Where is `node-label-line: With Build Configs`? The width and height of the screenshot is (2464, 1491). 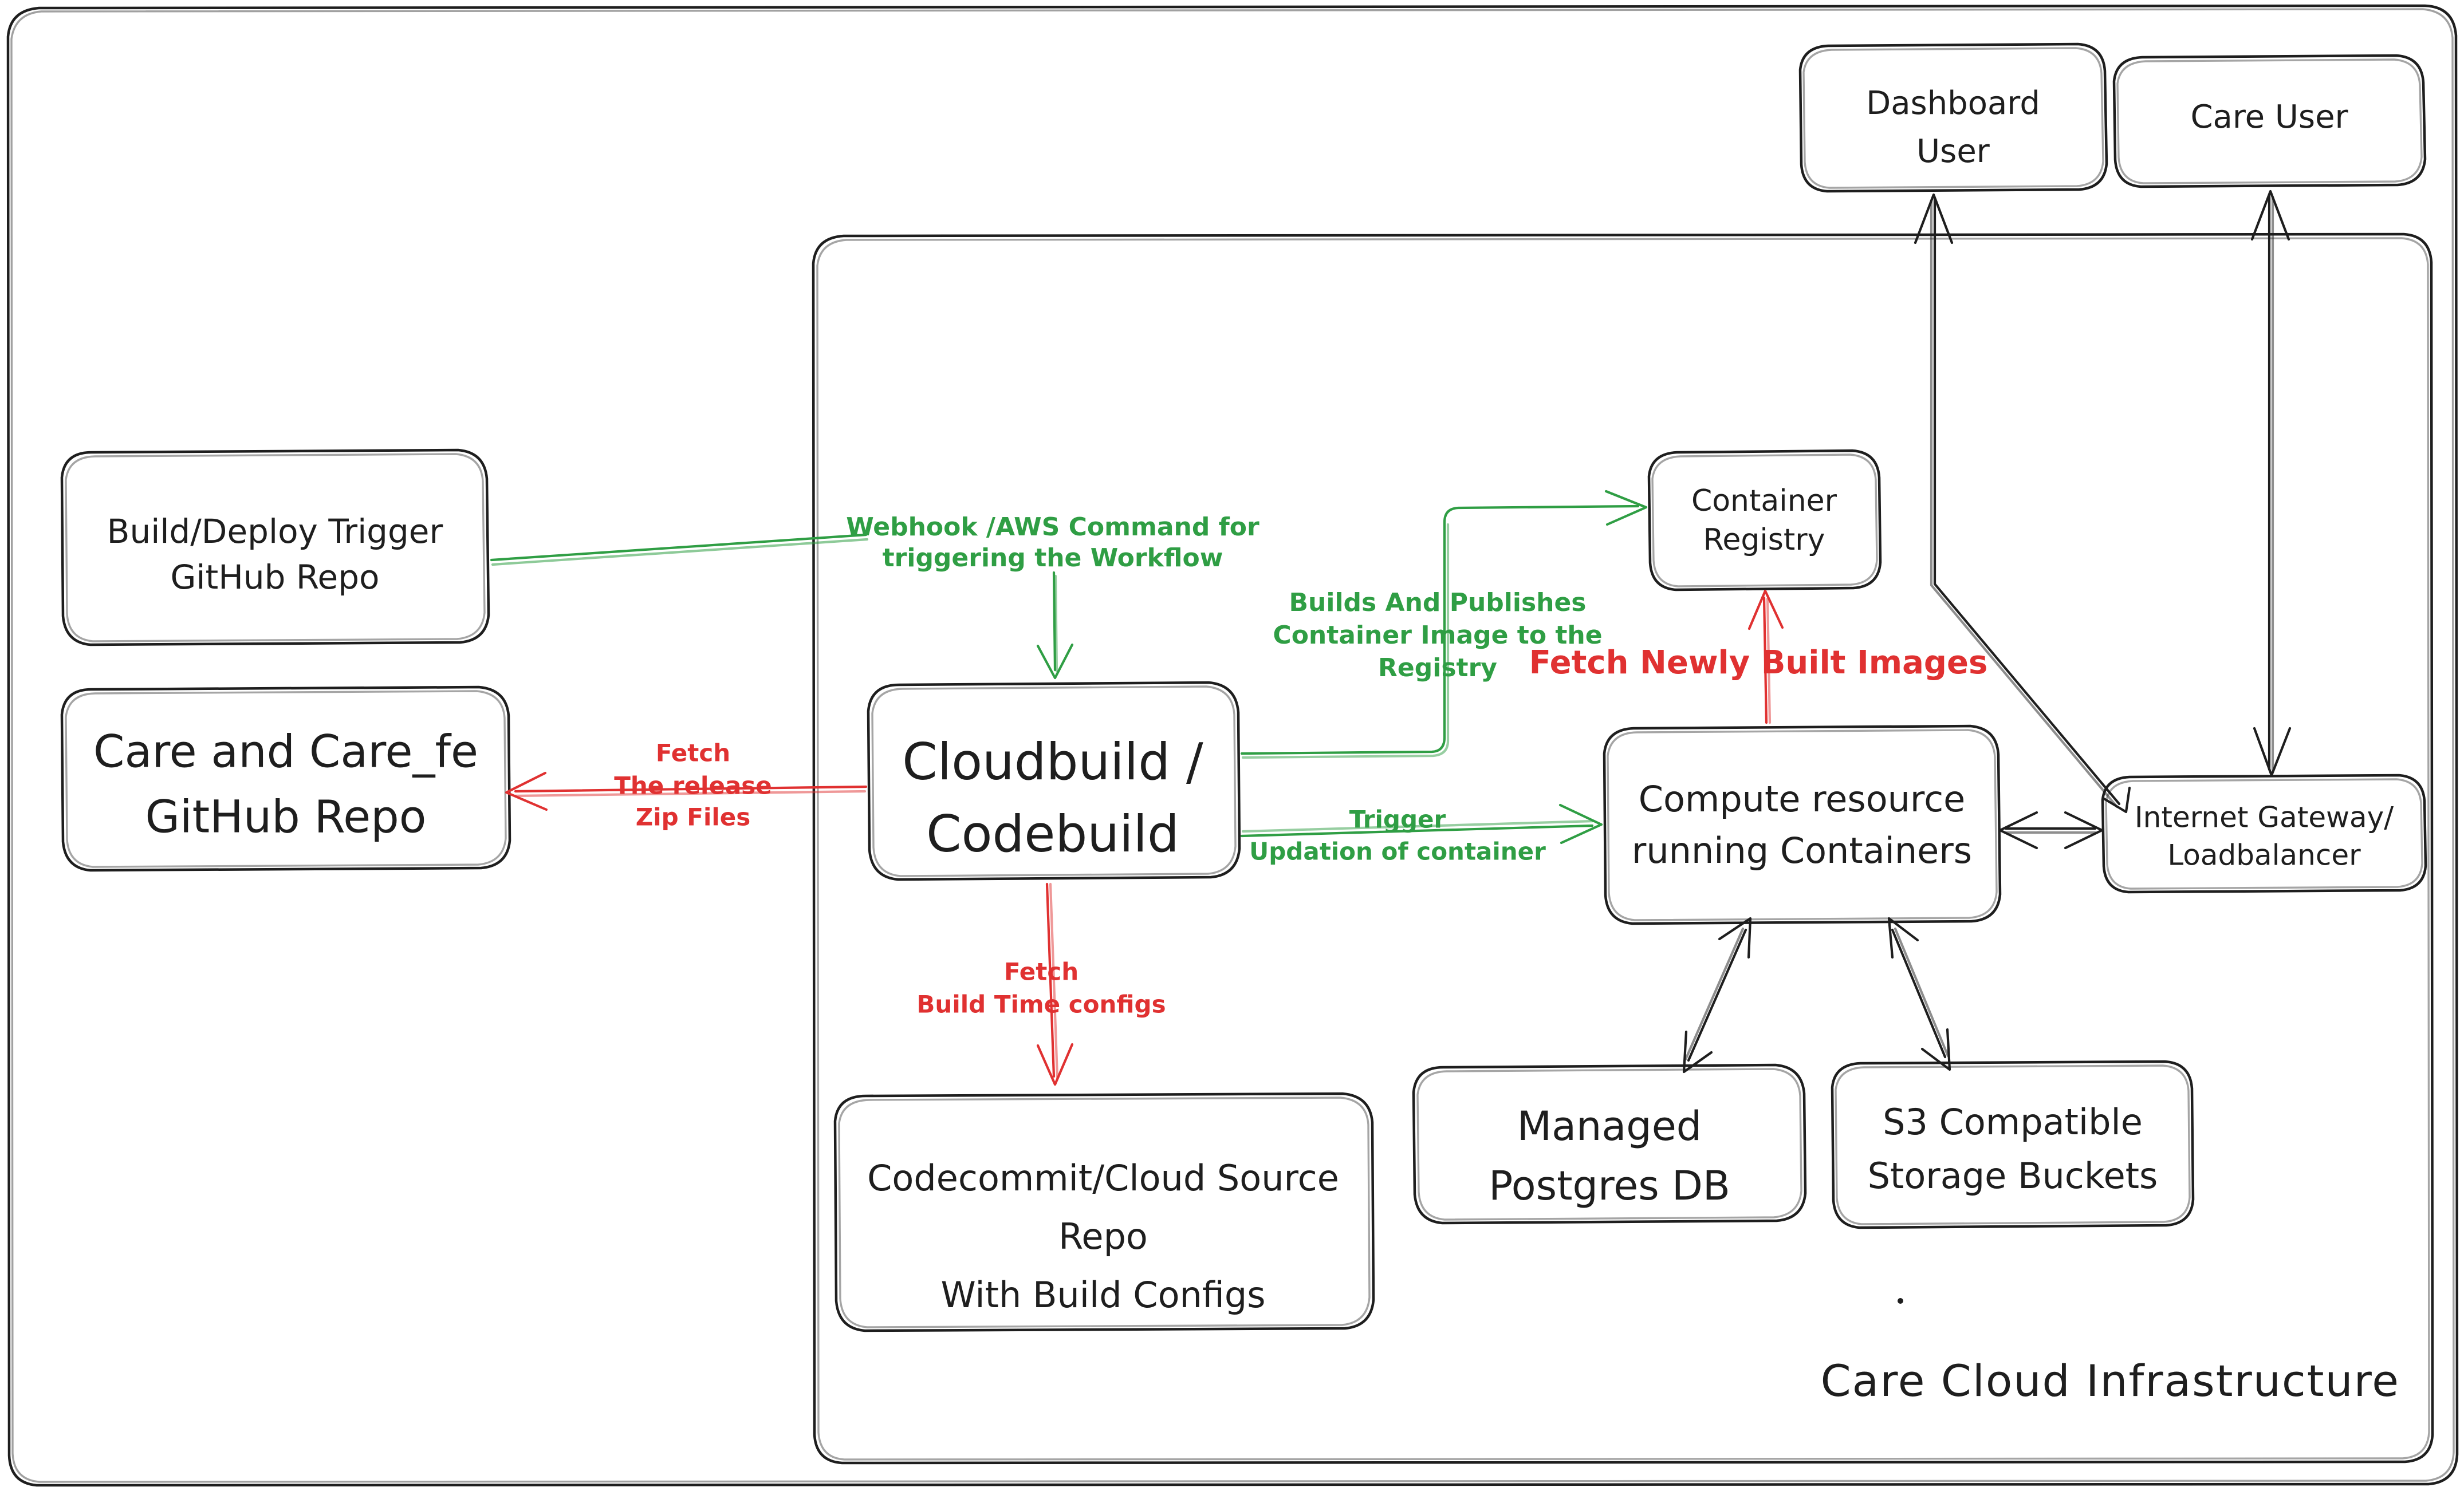 node-label-line: With Build Configs is located at coordinates (1102, 1295).